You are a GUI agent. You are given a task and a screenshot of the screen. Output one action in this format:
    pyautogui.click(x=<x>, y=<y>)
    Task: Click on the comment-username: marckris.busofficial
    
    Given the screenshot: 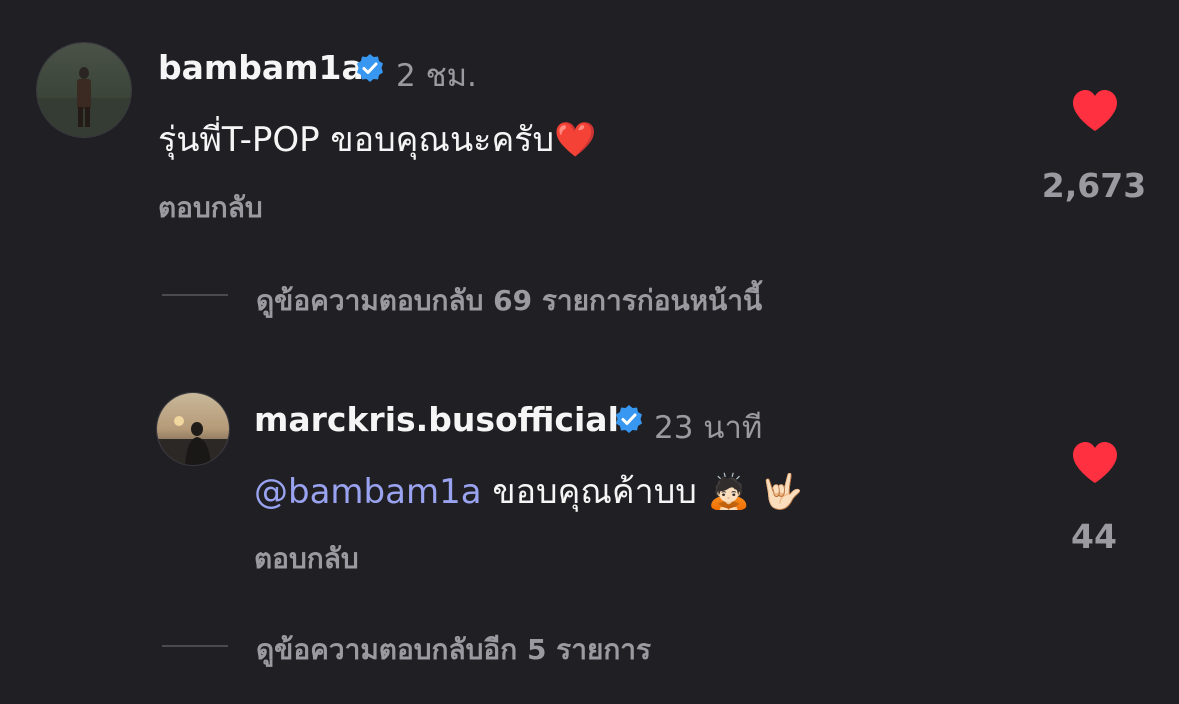 What is the action you would take?
    pyautogui.click(x=436, y=419)
    